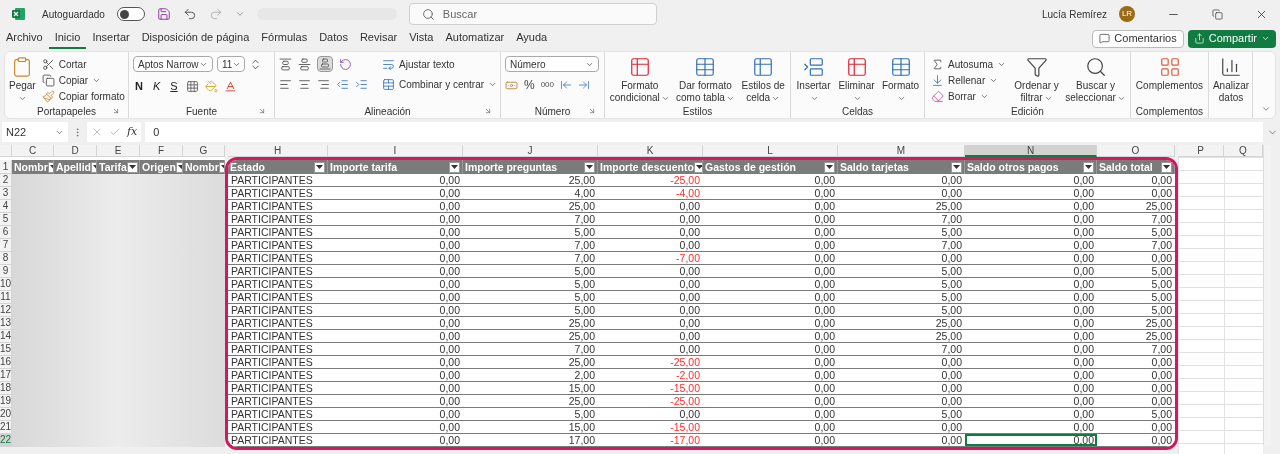 This screenshot has width=1280, height=454. I want to click on format-button: Formato, so click(900, 80).